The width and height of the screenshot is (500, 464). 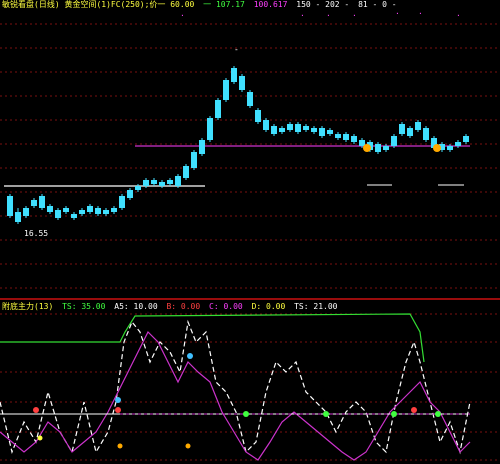 I want to click on header-value-3: 150 - 202 -, so click(x=323, y=4).